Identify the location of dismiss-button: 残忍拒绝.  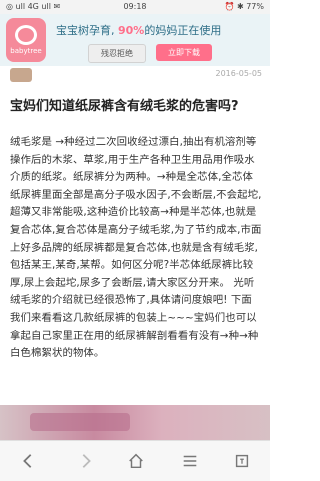
(117, 53).